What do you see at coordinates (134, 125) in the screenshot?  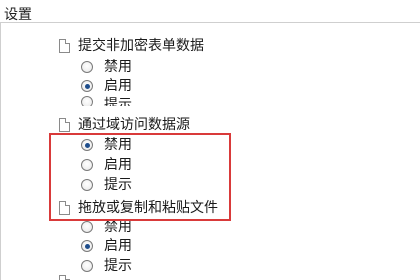 I see `tree-node-label: 通过域访问数据源` at bounding box center [134, 125].